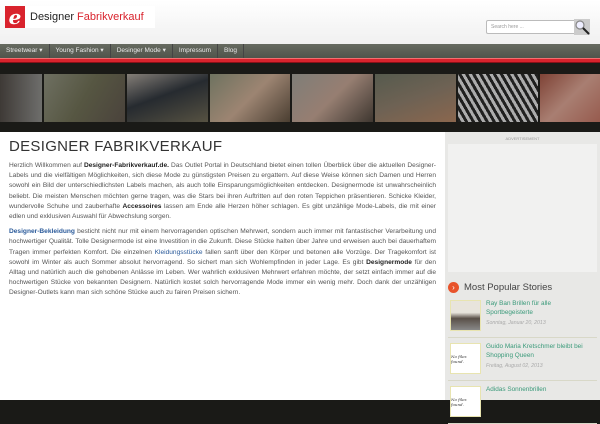 Image resolution: width=600 pixels, height=424 pixels. Describe the element at coordinates (514, 366) in the screenshot. I see `story-date: Freitag, August 02, 2013` at that location.